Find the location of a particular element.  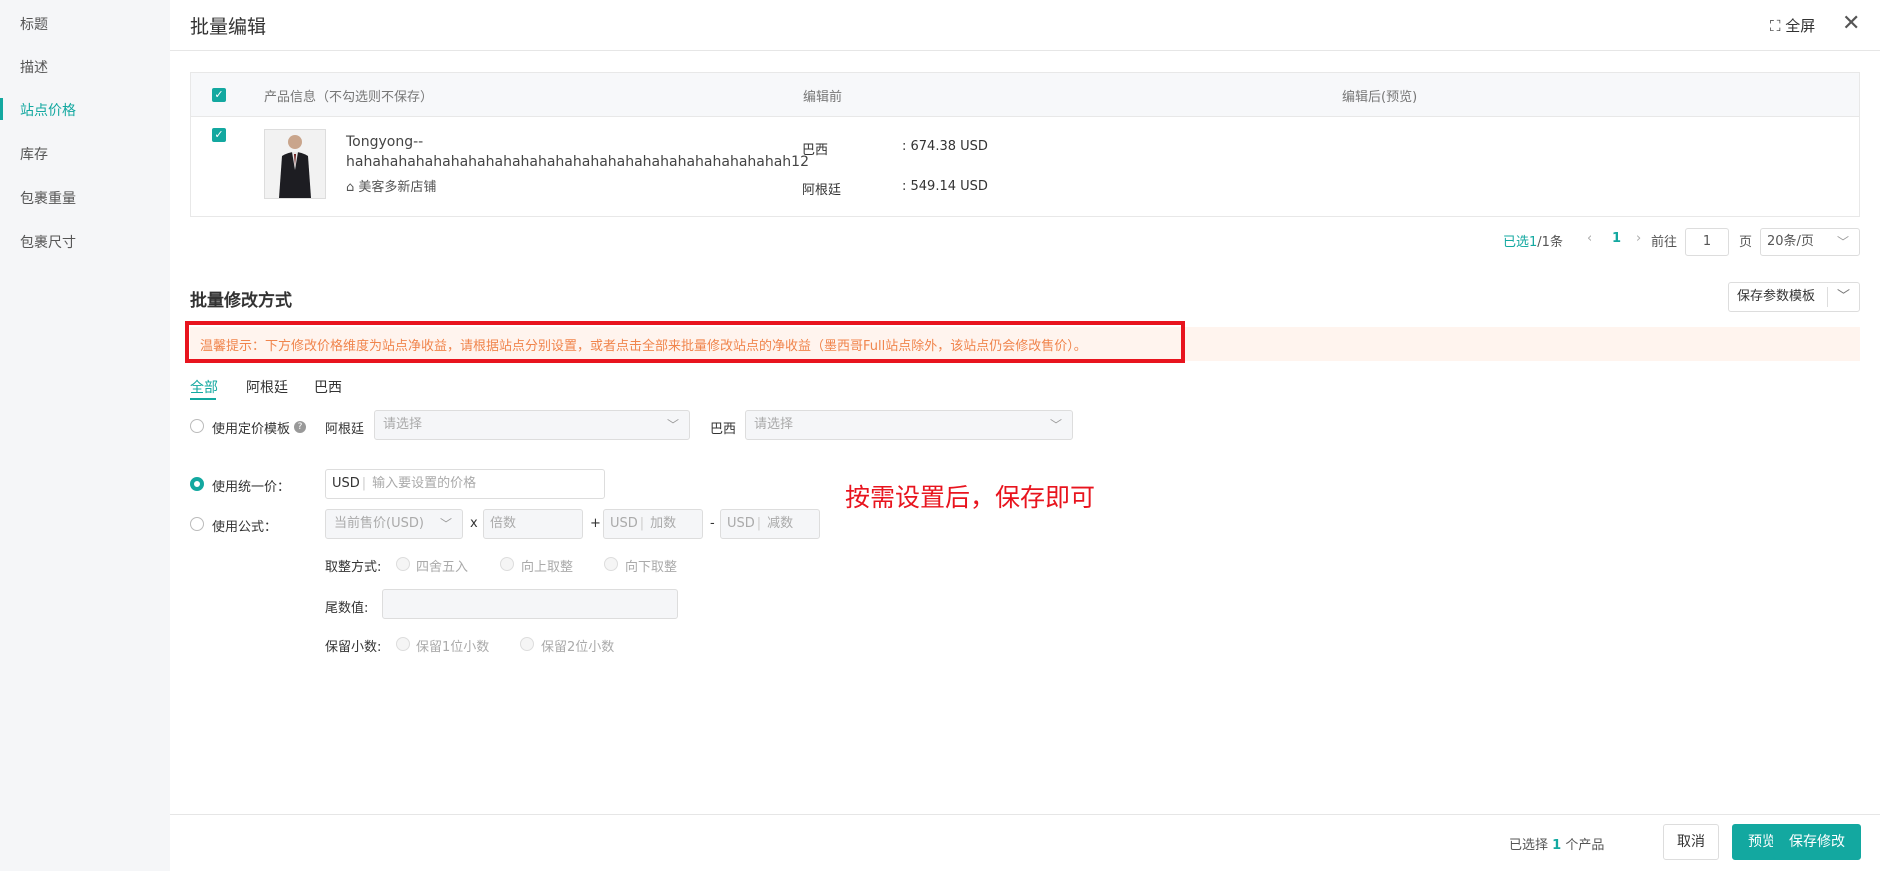

argentina-select-placeholder: 请选择 is located at coordinates (403, 424).